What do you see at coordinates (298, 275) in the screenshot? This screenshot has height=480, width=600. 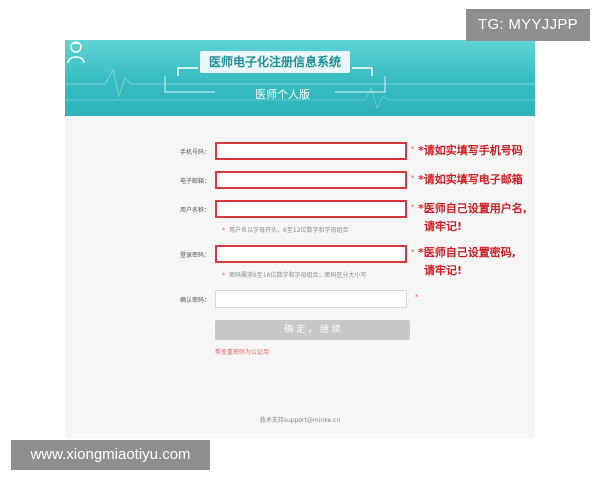 I see `password-hint-text: 密码需求6至16位数字和字母组合，密码区分大小写` at bounding box center [298, 275].